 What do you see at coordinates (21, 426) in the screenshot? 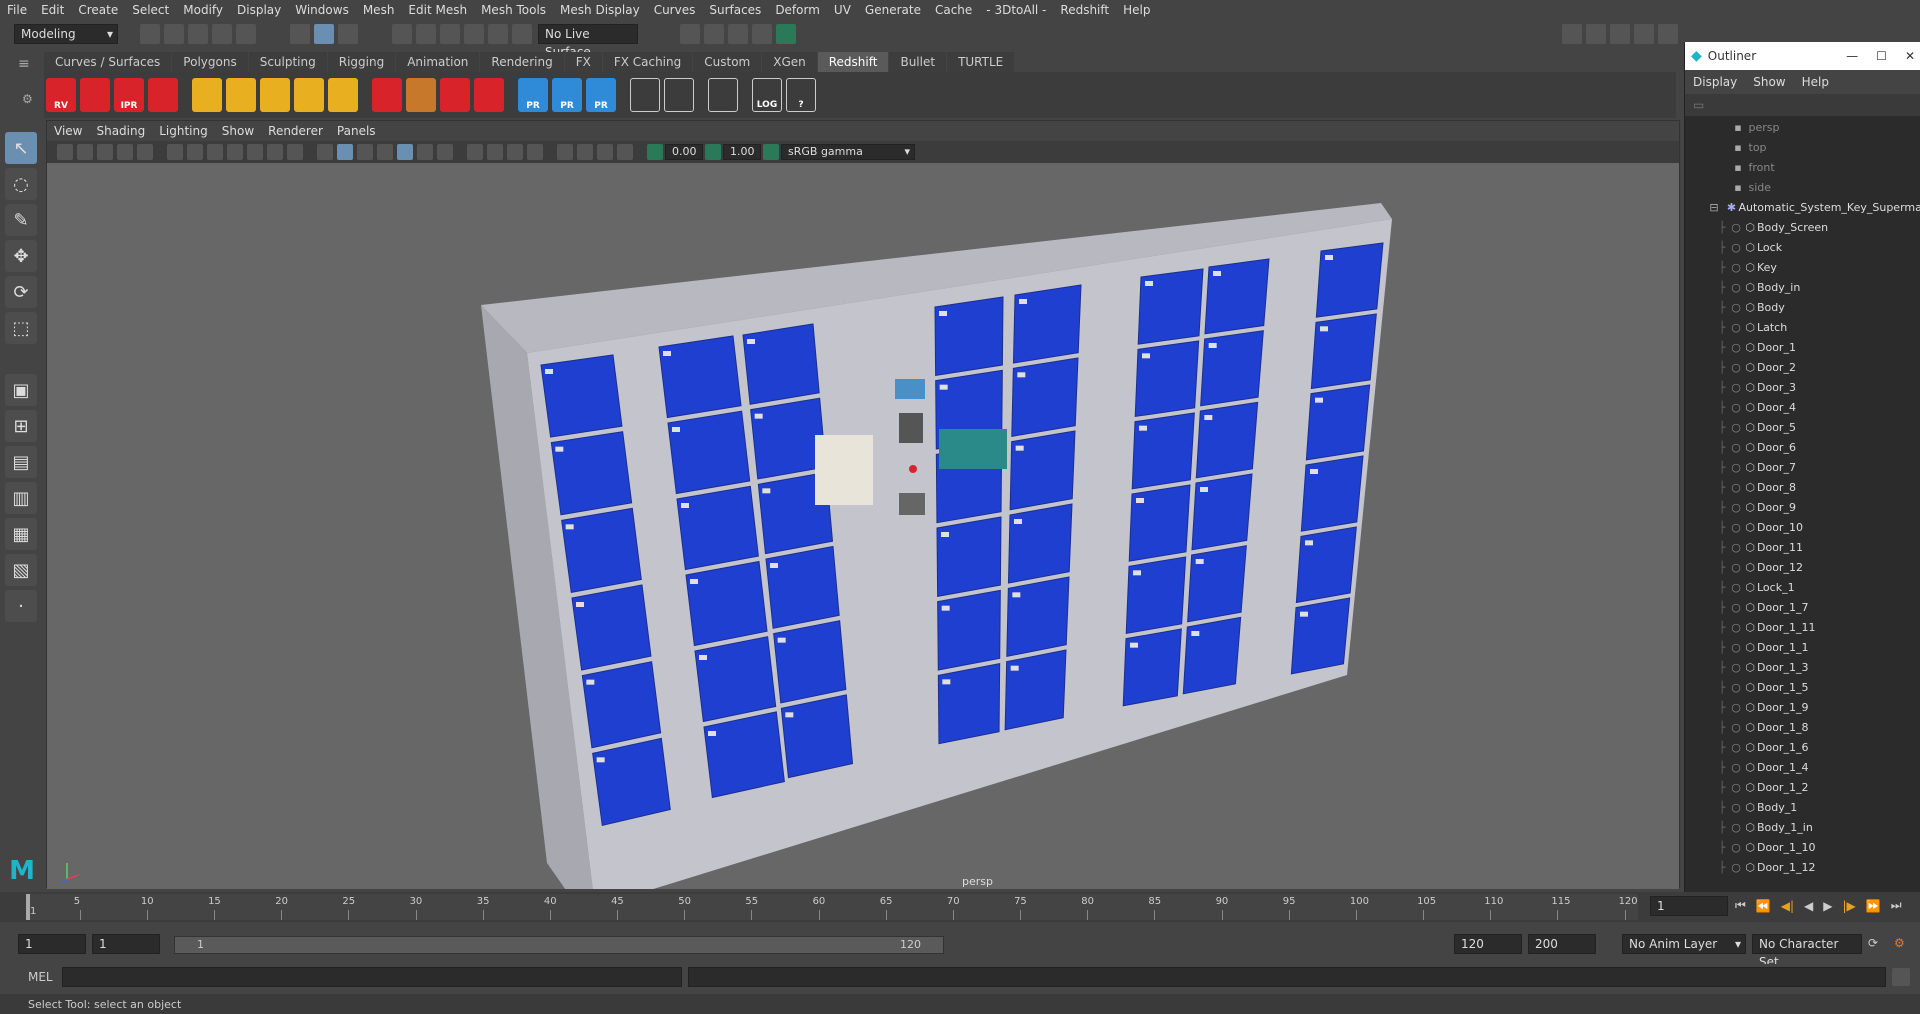
I see `four-view-icon: ⊞` at bounding box center [21, 426].